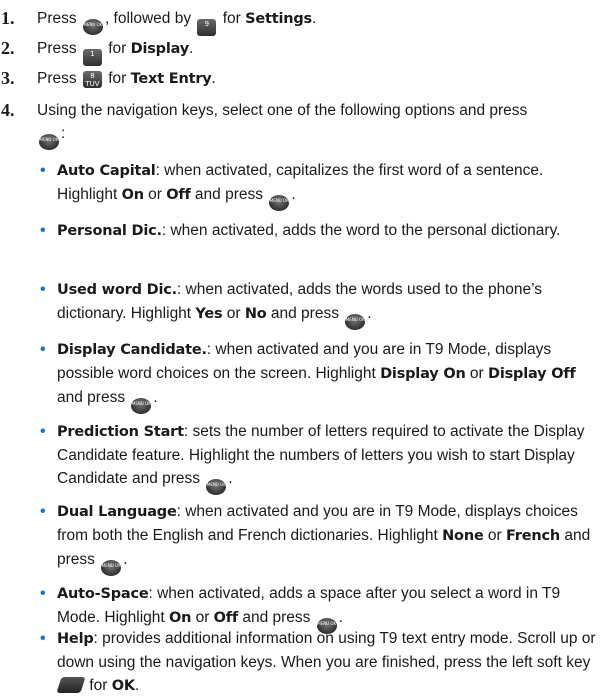  I want to click on text-entry-key-icon: 8 TUV, so click(92, 79).